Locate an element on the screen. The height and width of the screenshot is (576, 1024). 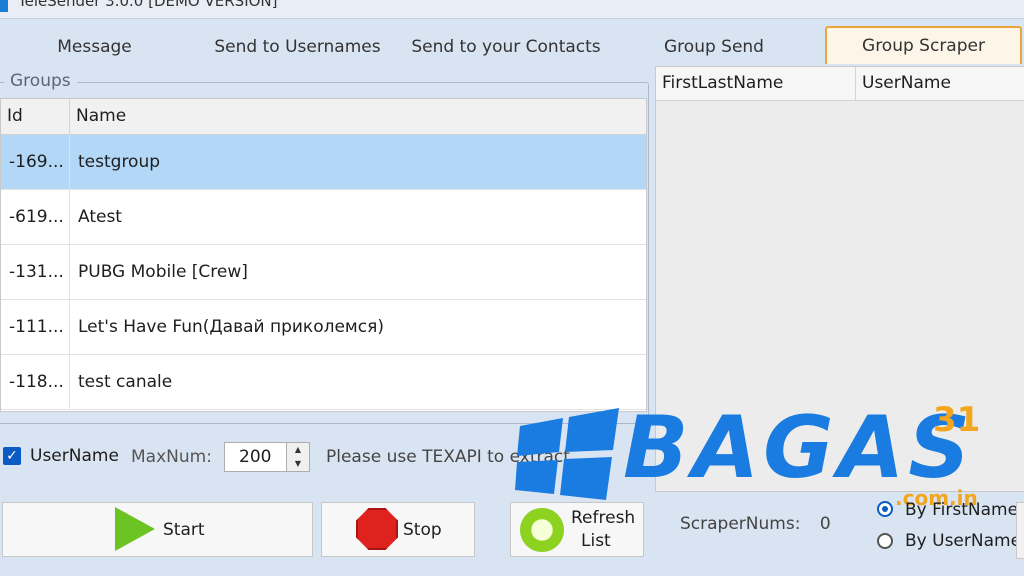
table-row: -111... Let's Have Fun(Давай приколемся) is located at coordinates (323, 327).